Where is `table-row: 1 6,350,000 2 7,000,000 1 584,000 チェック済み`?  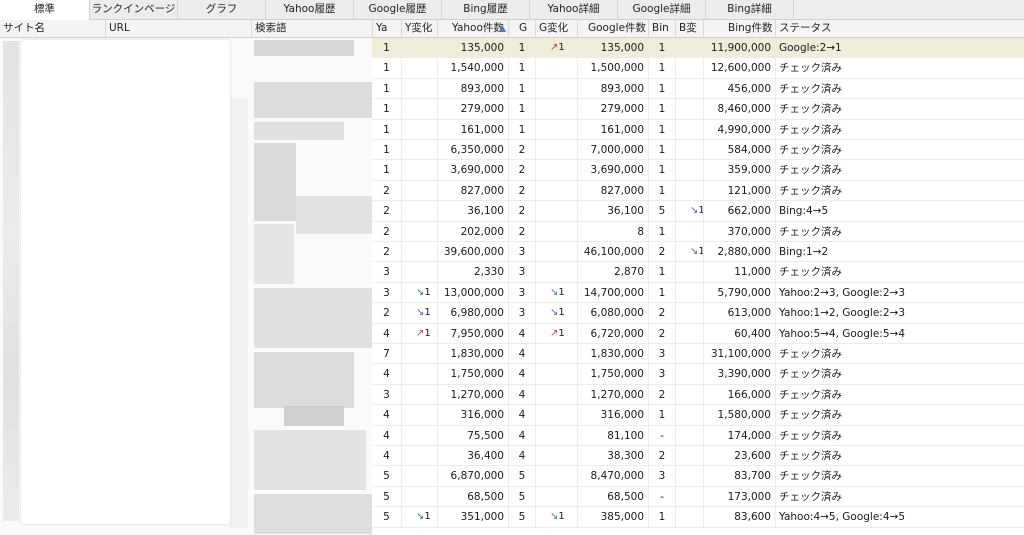 table-row: 1 6,350,000 2 7,000,000 1 584,000 チェック済み is located at coordinates (698, 150).